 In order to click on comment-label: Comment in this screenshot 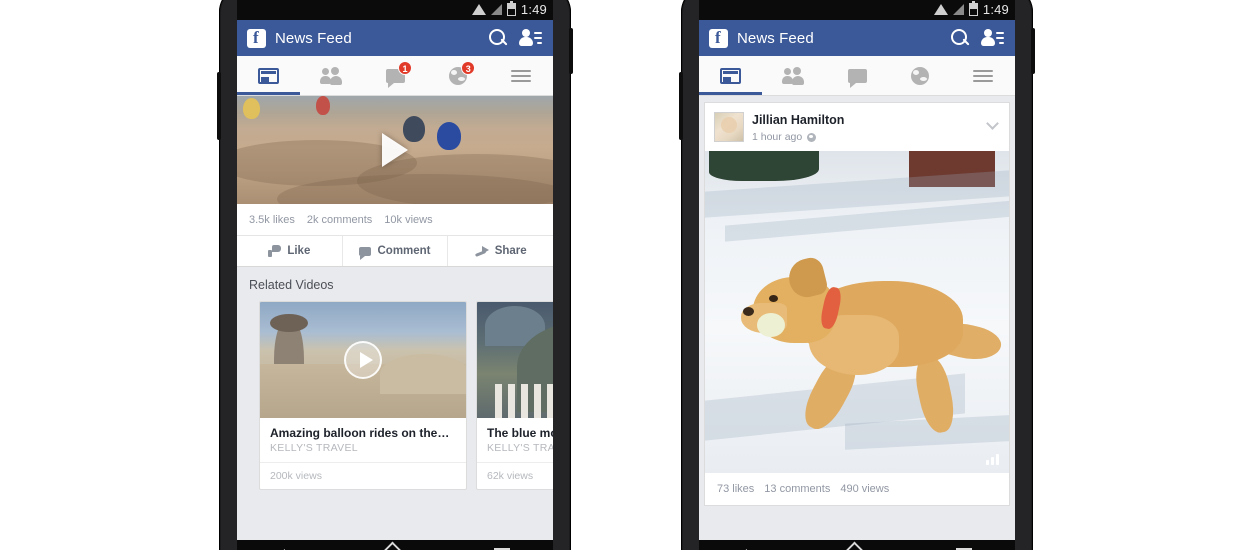, I will do `click(404, 251)`.